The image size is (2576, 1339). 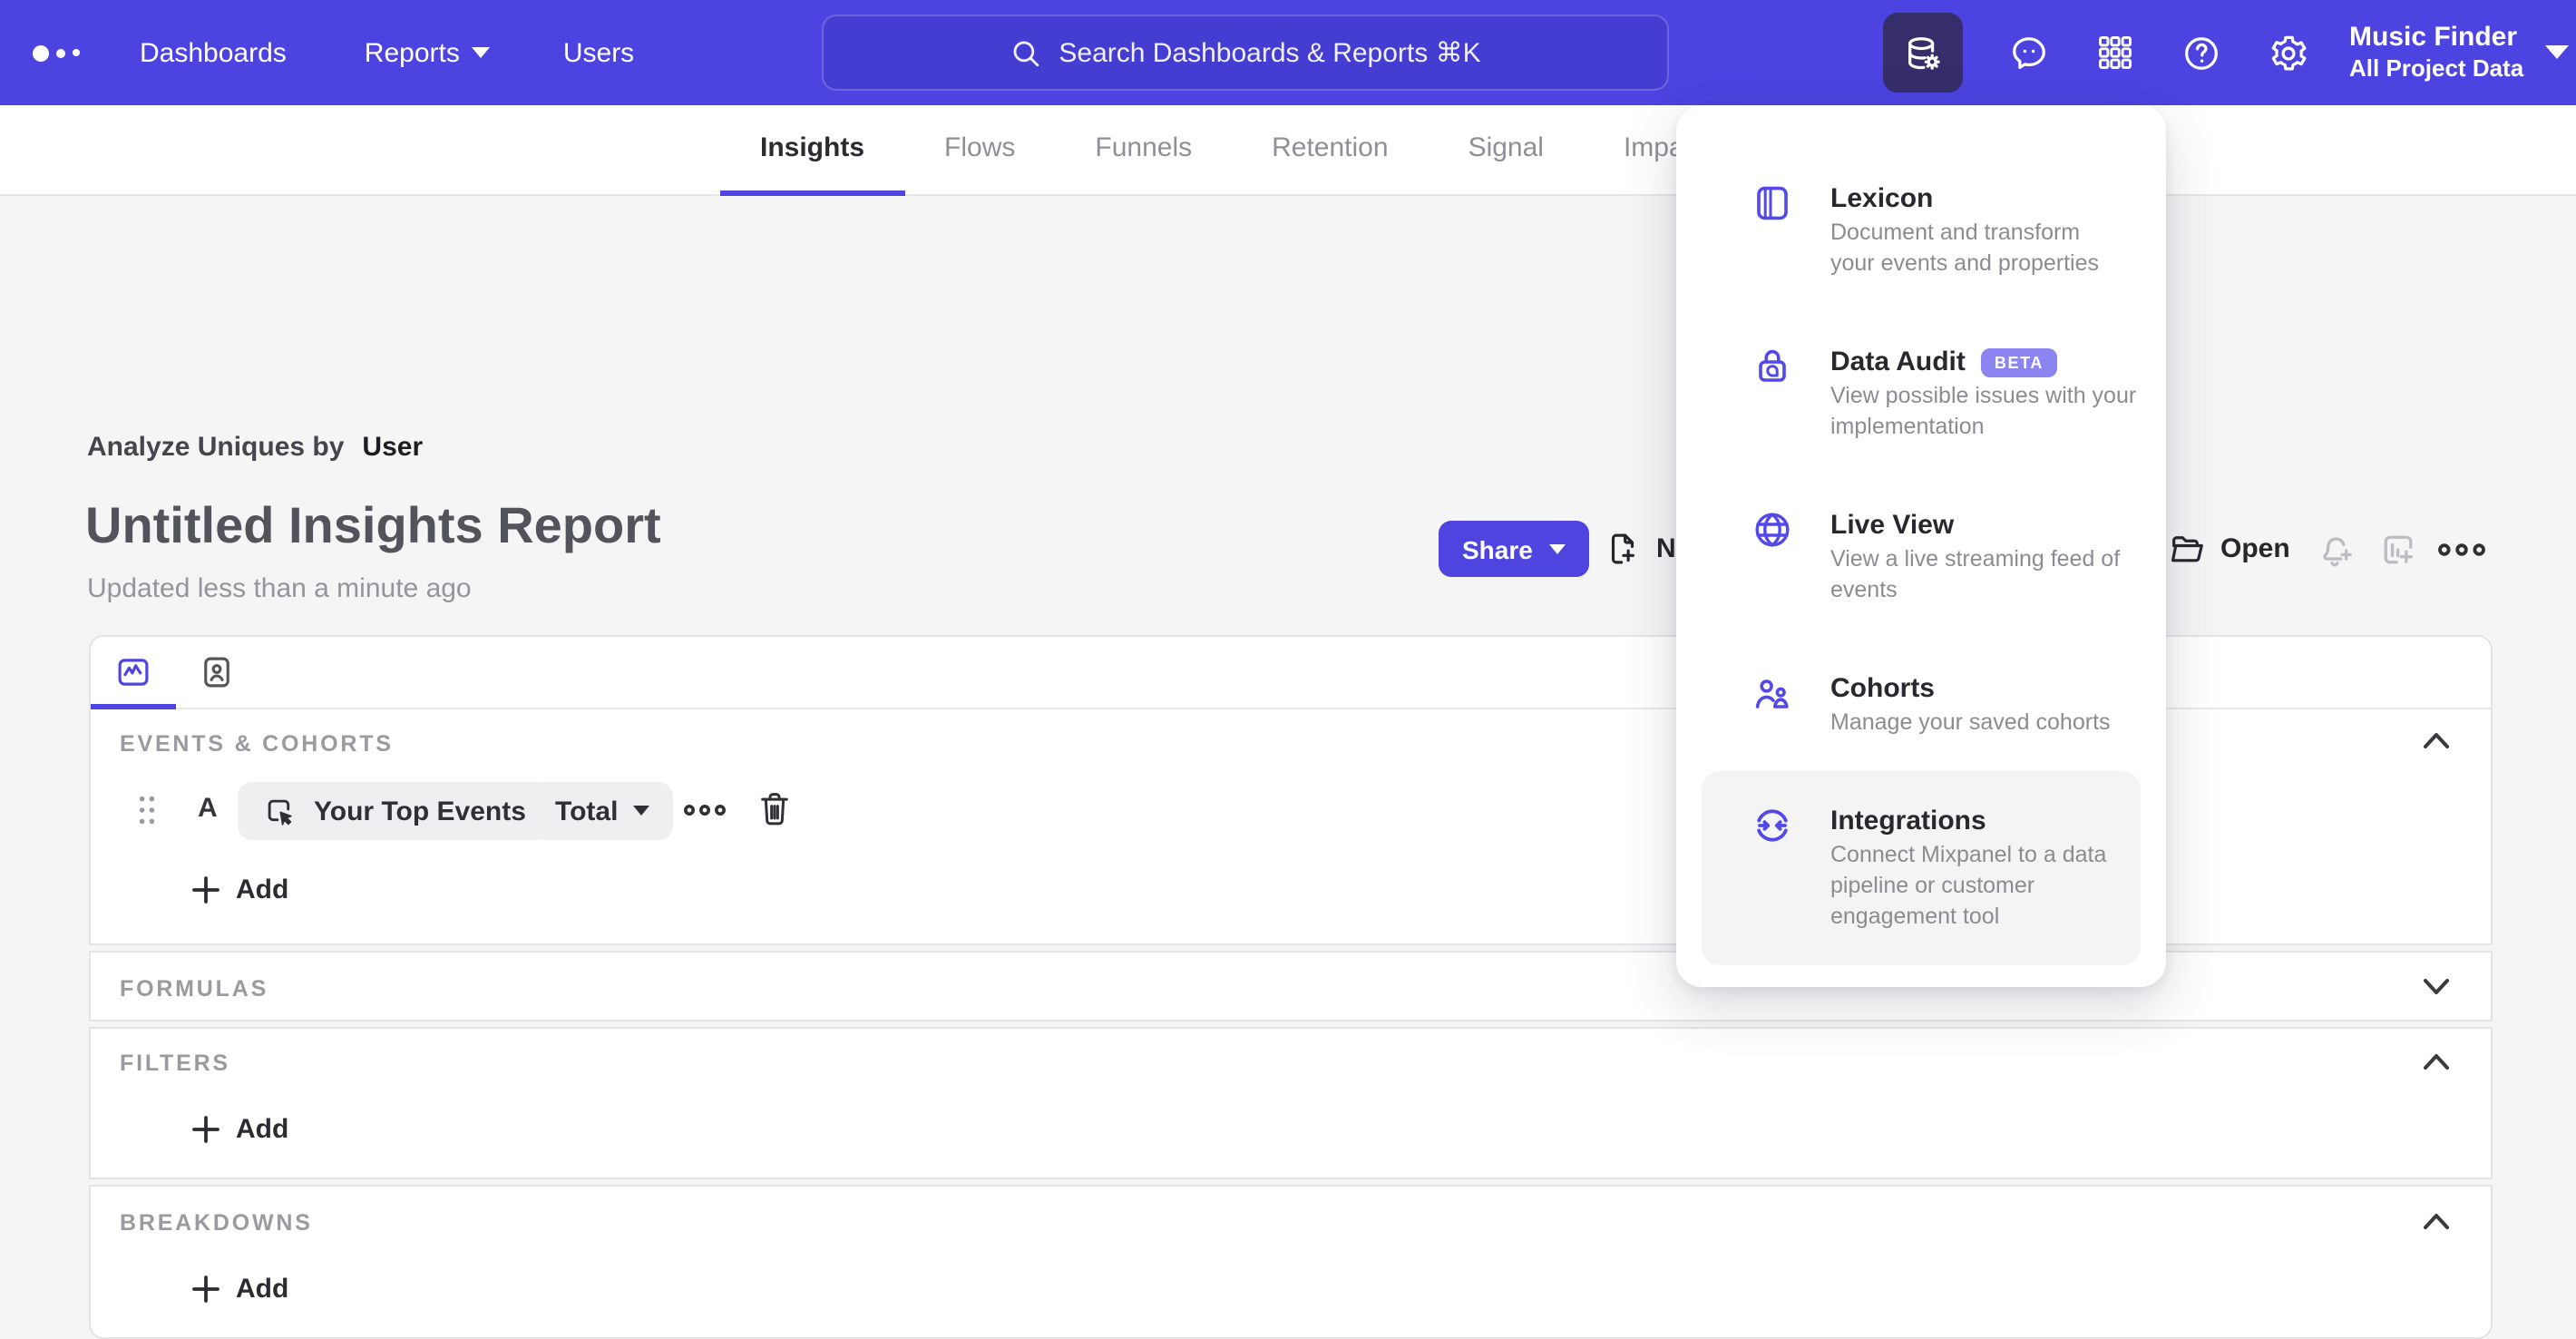 What do you see at coordinates (2461, 550) in the screenshot?
I see `more-options-button` at bounding box center [2461, 550].